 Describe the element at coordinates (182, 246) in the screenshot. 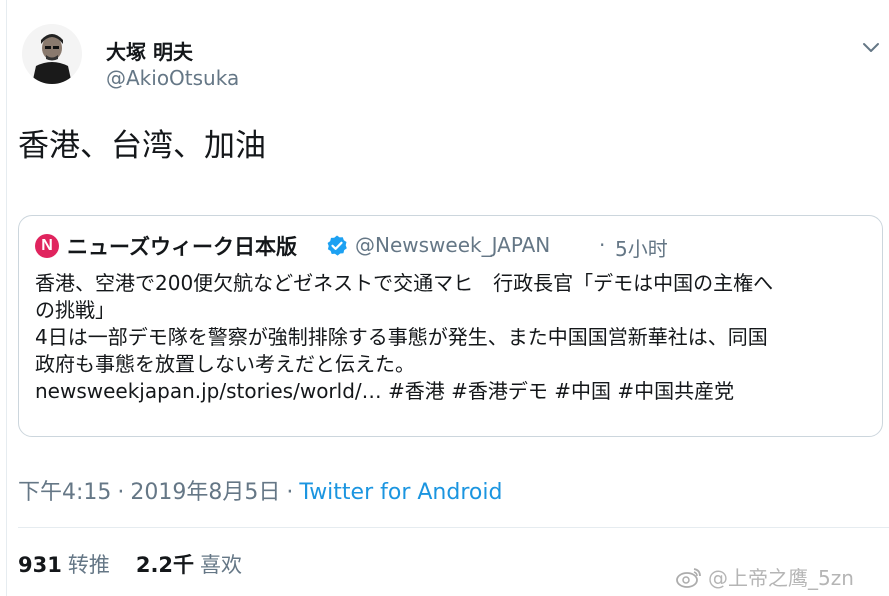

I see `quoted-author-name: ニューズウィーク日本版` at that location.